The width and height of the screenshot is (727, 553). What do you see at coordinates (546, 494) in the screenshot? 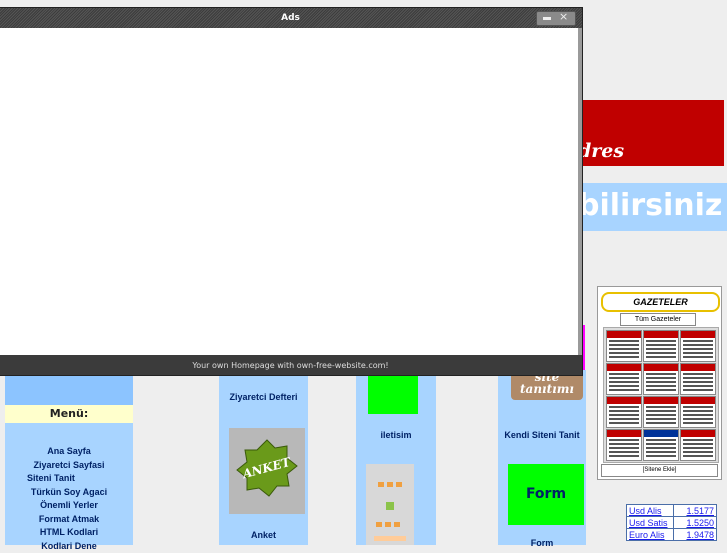
I see `form-button: Form` at bounding box center [546, 494].